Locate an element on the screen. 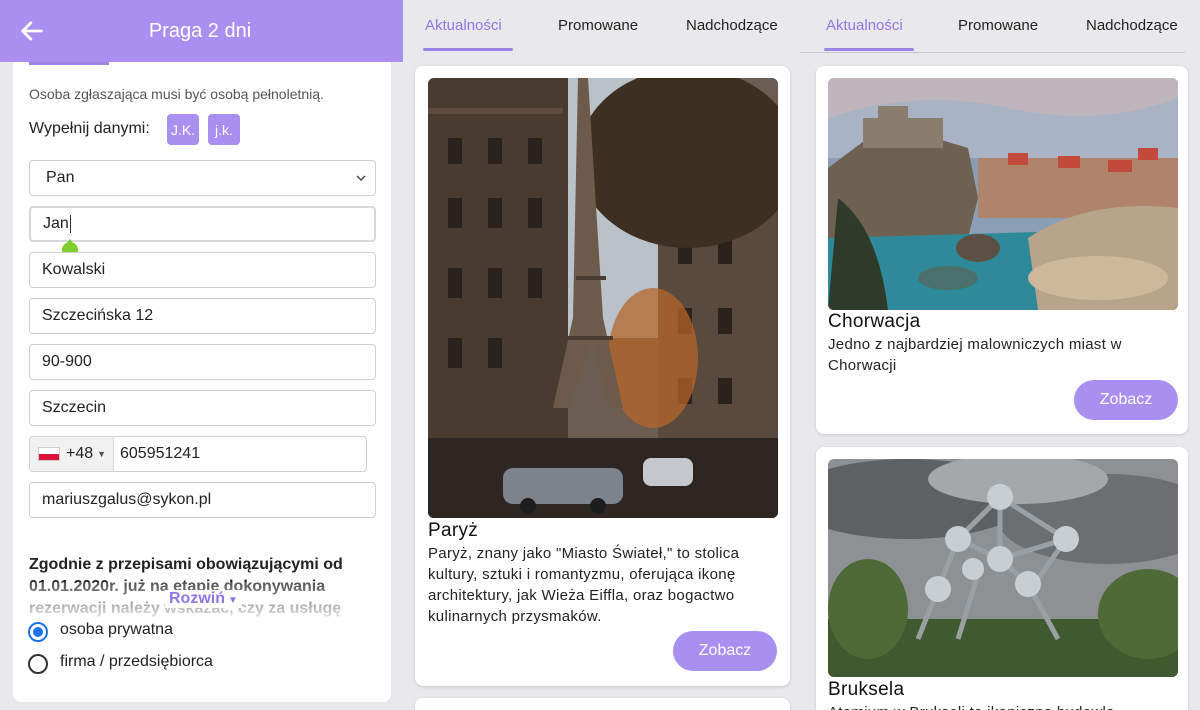 This screenshot has width=1200, height=710. card-title: Chorwacja is located at coordinates (874, 321).